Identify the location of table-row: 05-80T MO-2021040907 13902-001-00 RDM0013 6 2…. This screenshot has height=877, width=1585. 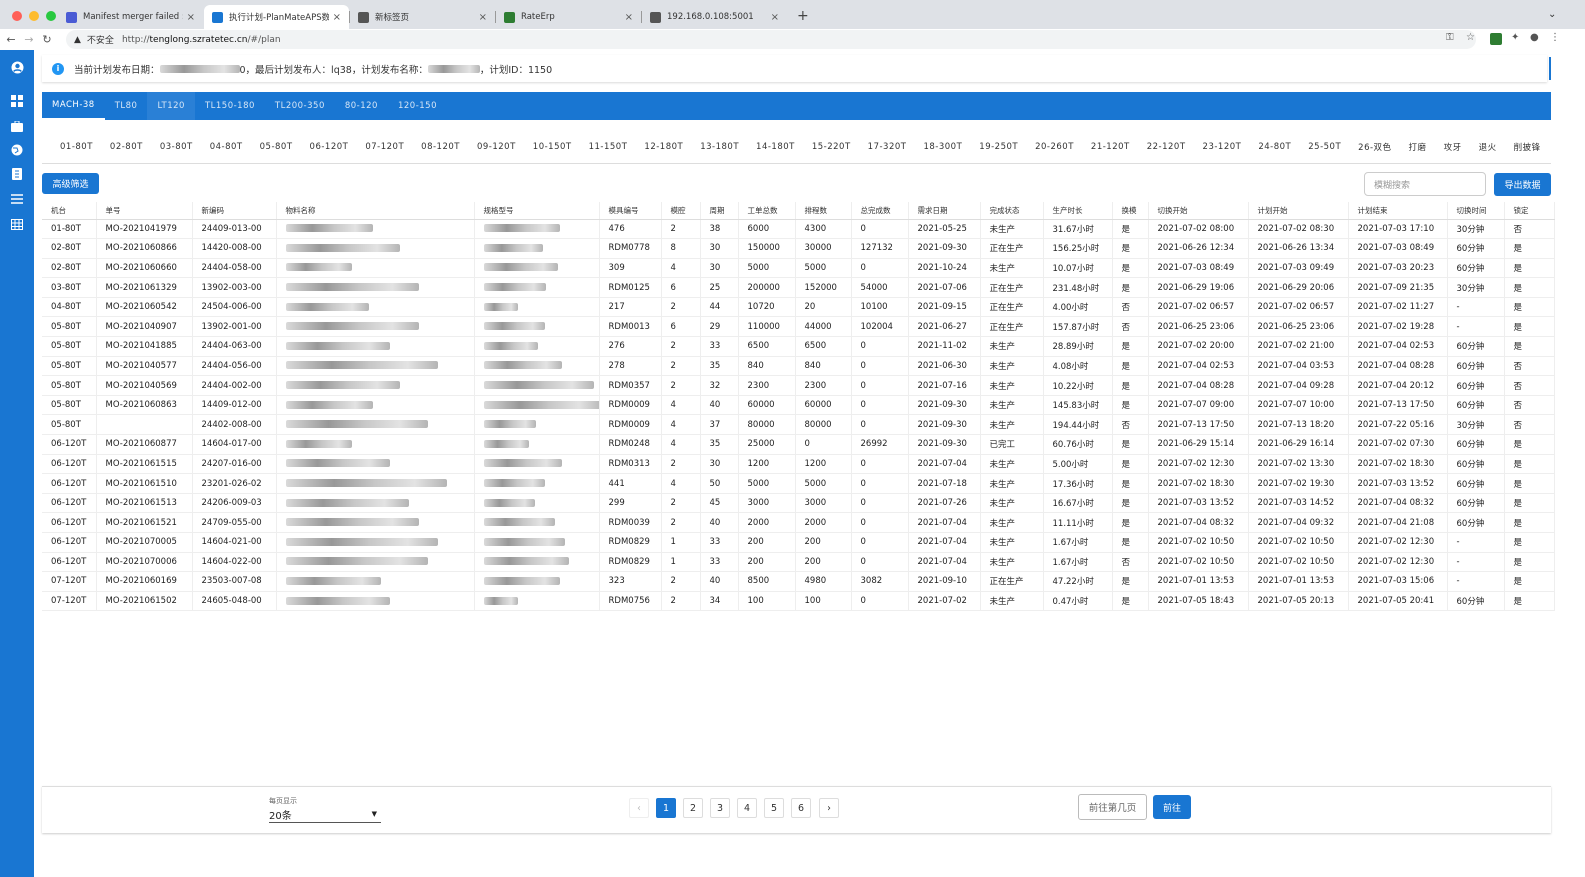
(798, 327).